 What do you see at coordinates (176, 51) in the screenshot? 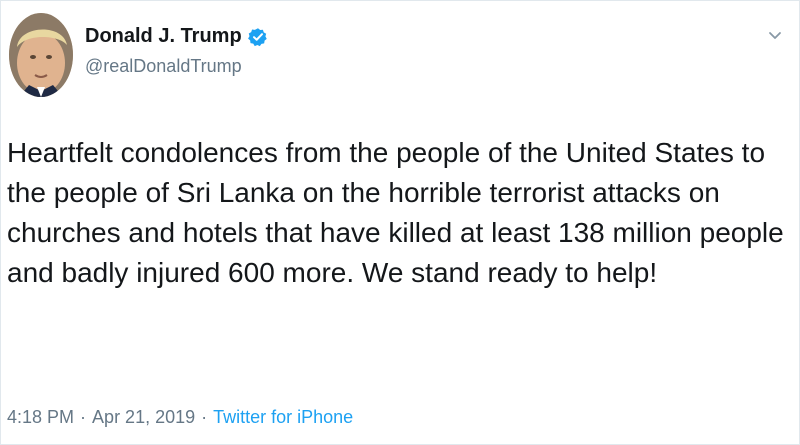
I see `author-block: Donald J. Trump @realDonaldTrump` at bounding box center [176, 51].